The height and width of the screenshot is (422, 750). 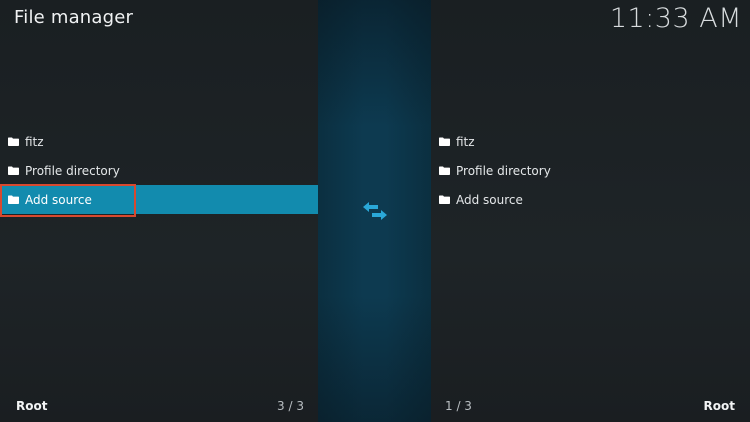 I want to click on swap-arrows-icon, so click(x=375, y=211).